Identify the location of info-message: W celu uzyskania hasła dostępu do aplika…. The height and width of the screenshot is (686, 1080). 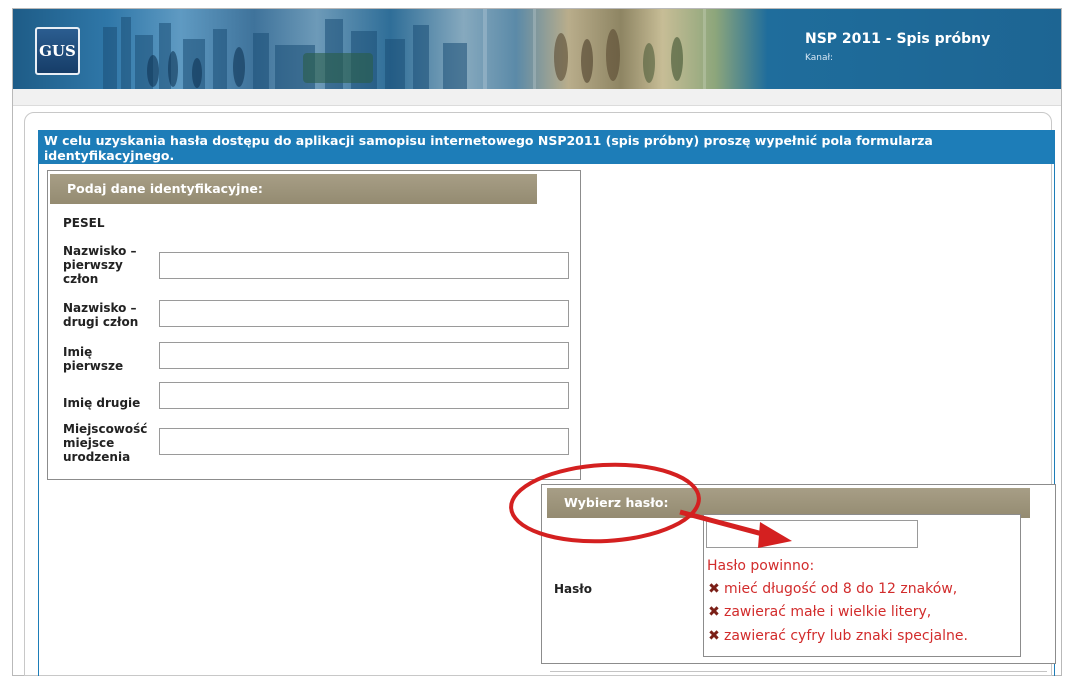
(546, 147).